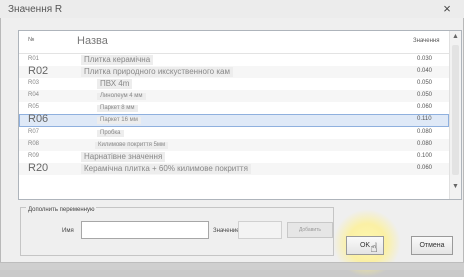 This screenshot has height=277, width=464. Describe the element at coordinates (121, 97) in the screenshot. I see `row-name: Линолеум 4 мм` at that location.